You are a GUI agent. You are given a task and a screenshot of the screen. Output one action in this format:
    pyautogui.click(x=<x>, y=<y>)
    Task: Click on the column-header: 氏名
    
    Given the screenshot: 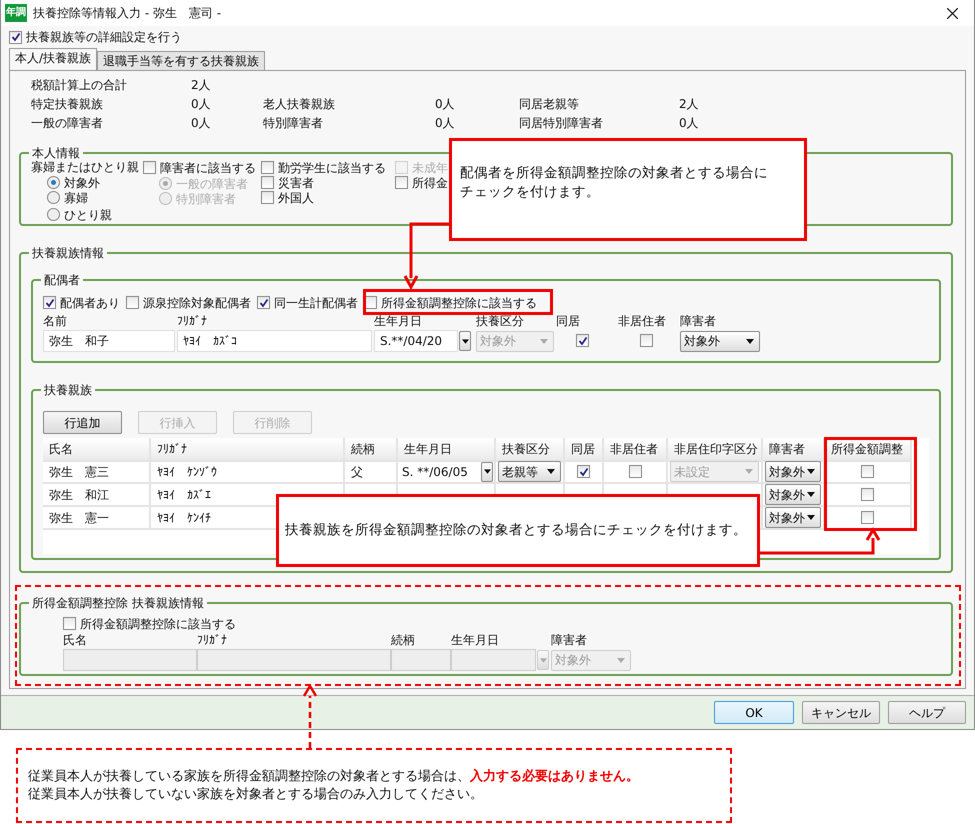 What is the action you would take?
    pyautogui.click(x=97, y=450)
    